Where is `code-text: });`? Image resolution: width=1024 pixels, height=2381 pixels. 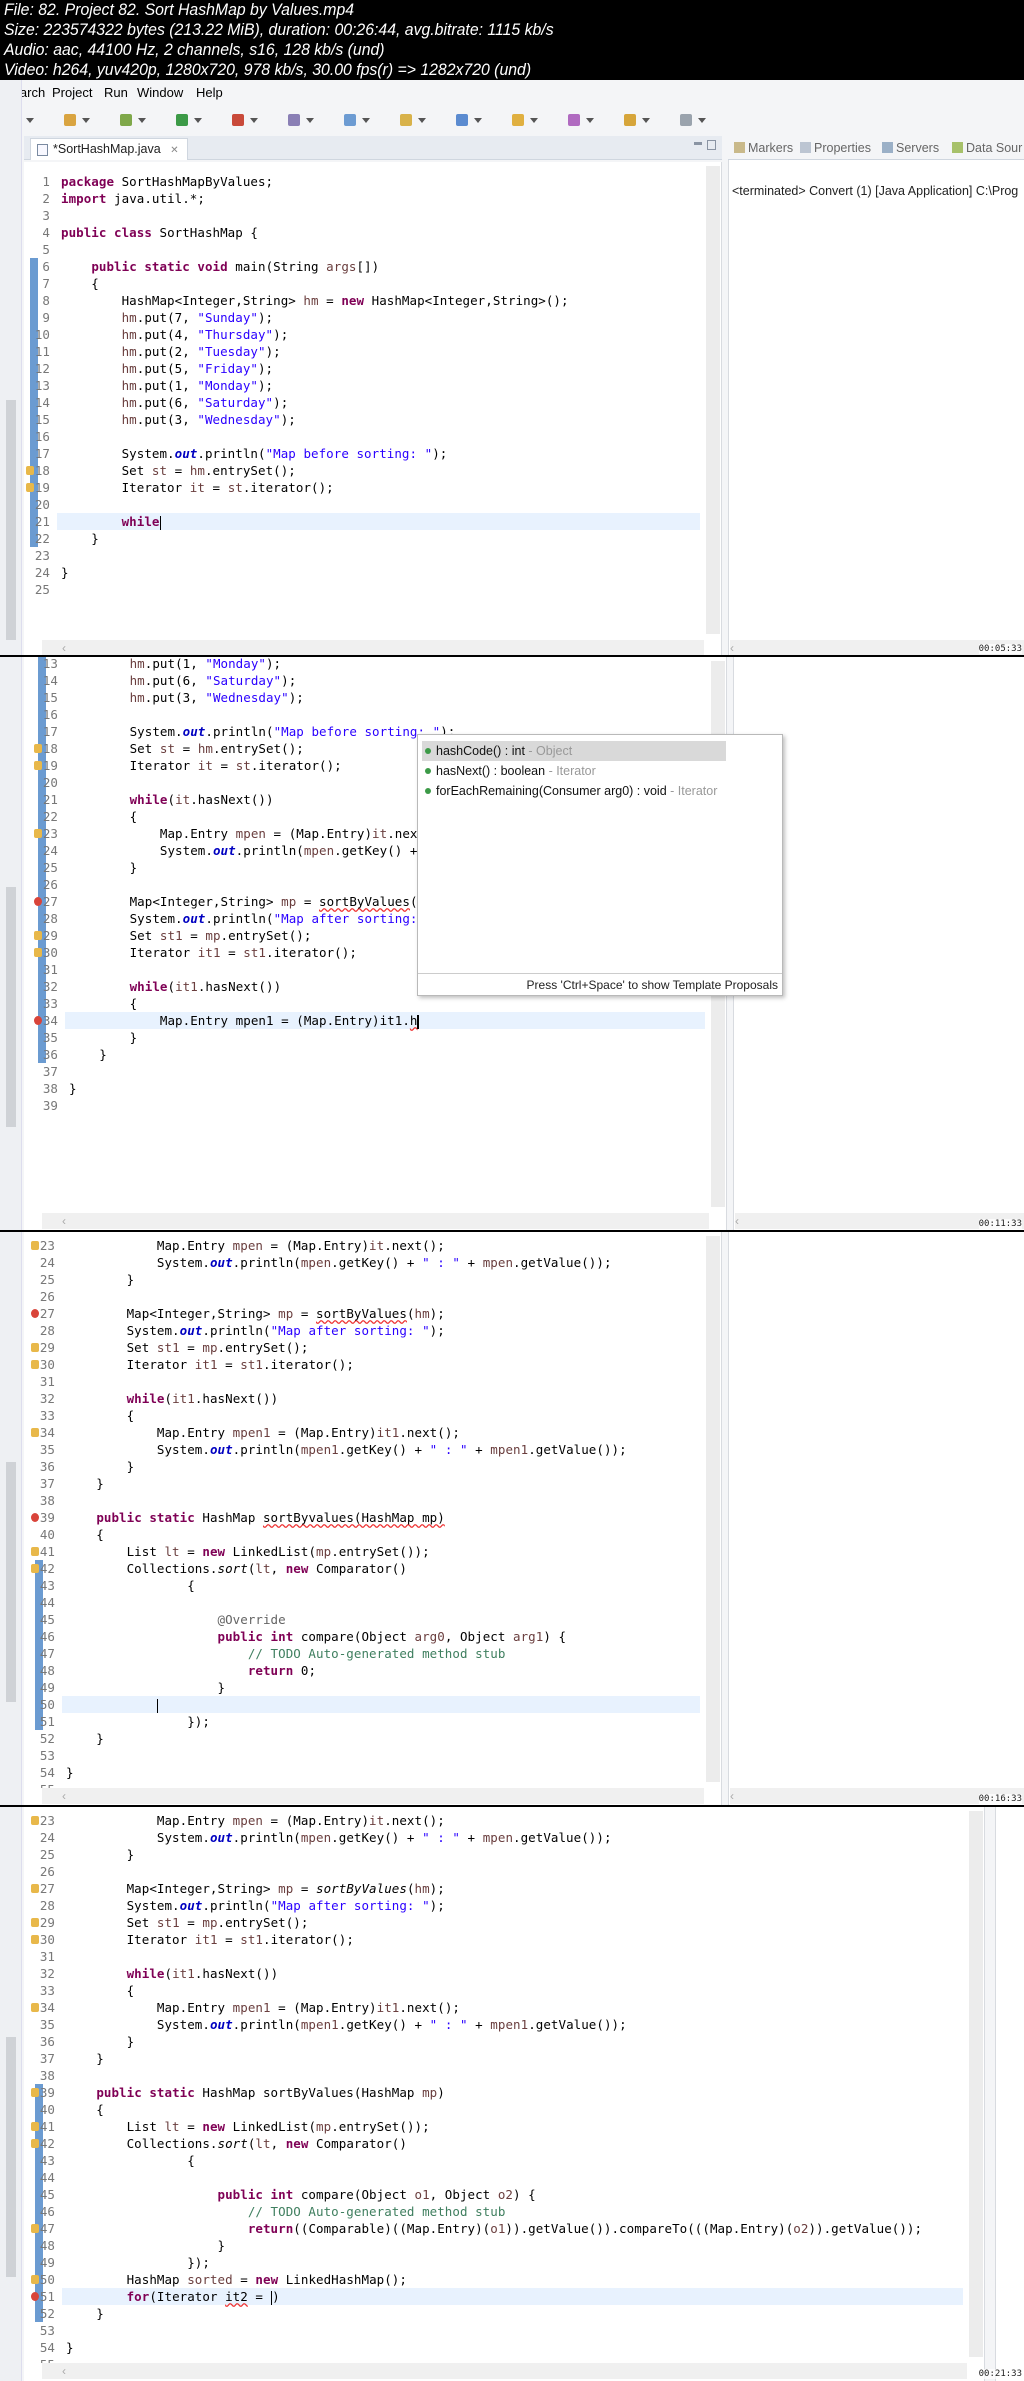 code-text: }); is located at coordinates (138, 1721).